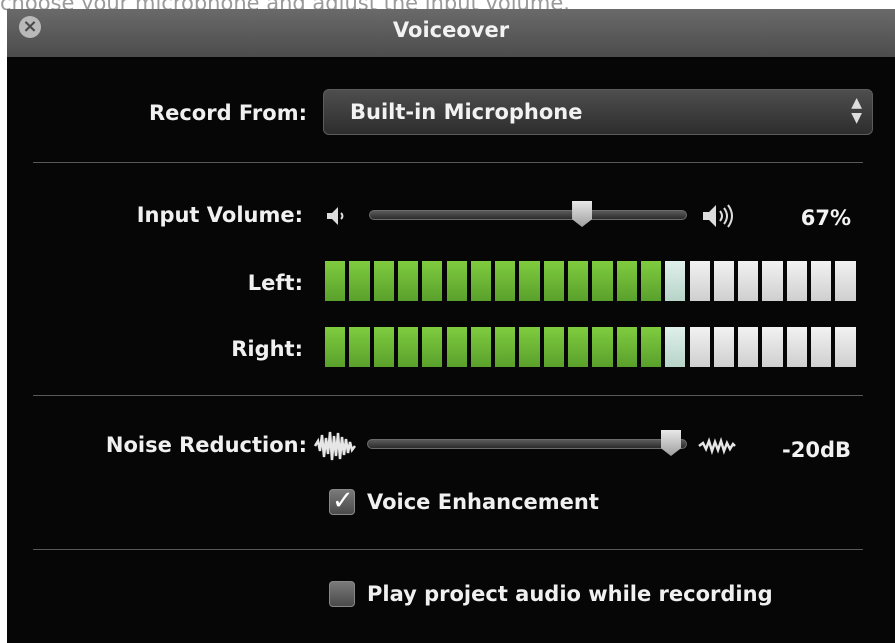 This screenshot has height=643, width=895. What do you see at coordinates (582, 214) in the screenshot?
I see `input-volume-knob` at bounding box center [582, 214].